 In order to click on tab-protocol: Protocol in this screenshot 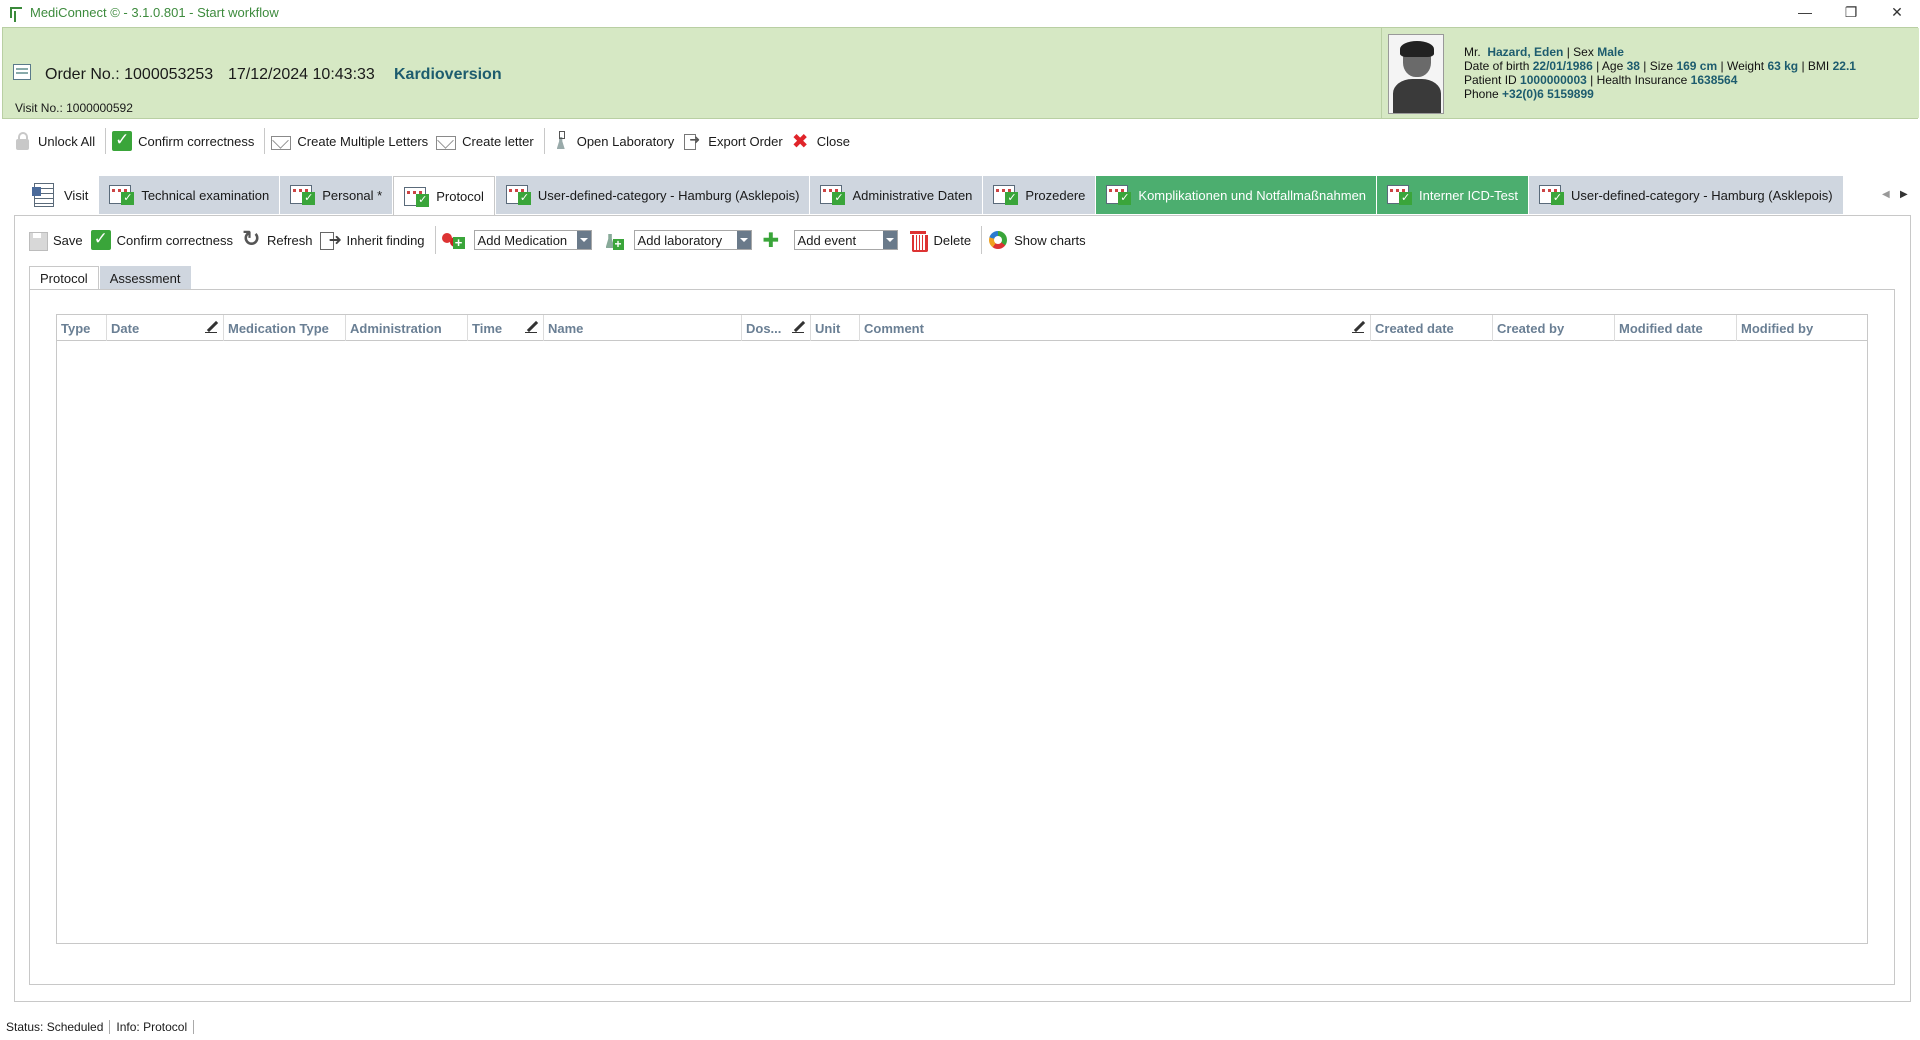, I will do `click(444, 196)`.